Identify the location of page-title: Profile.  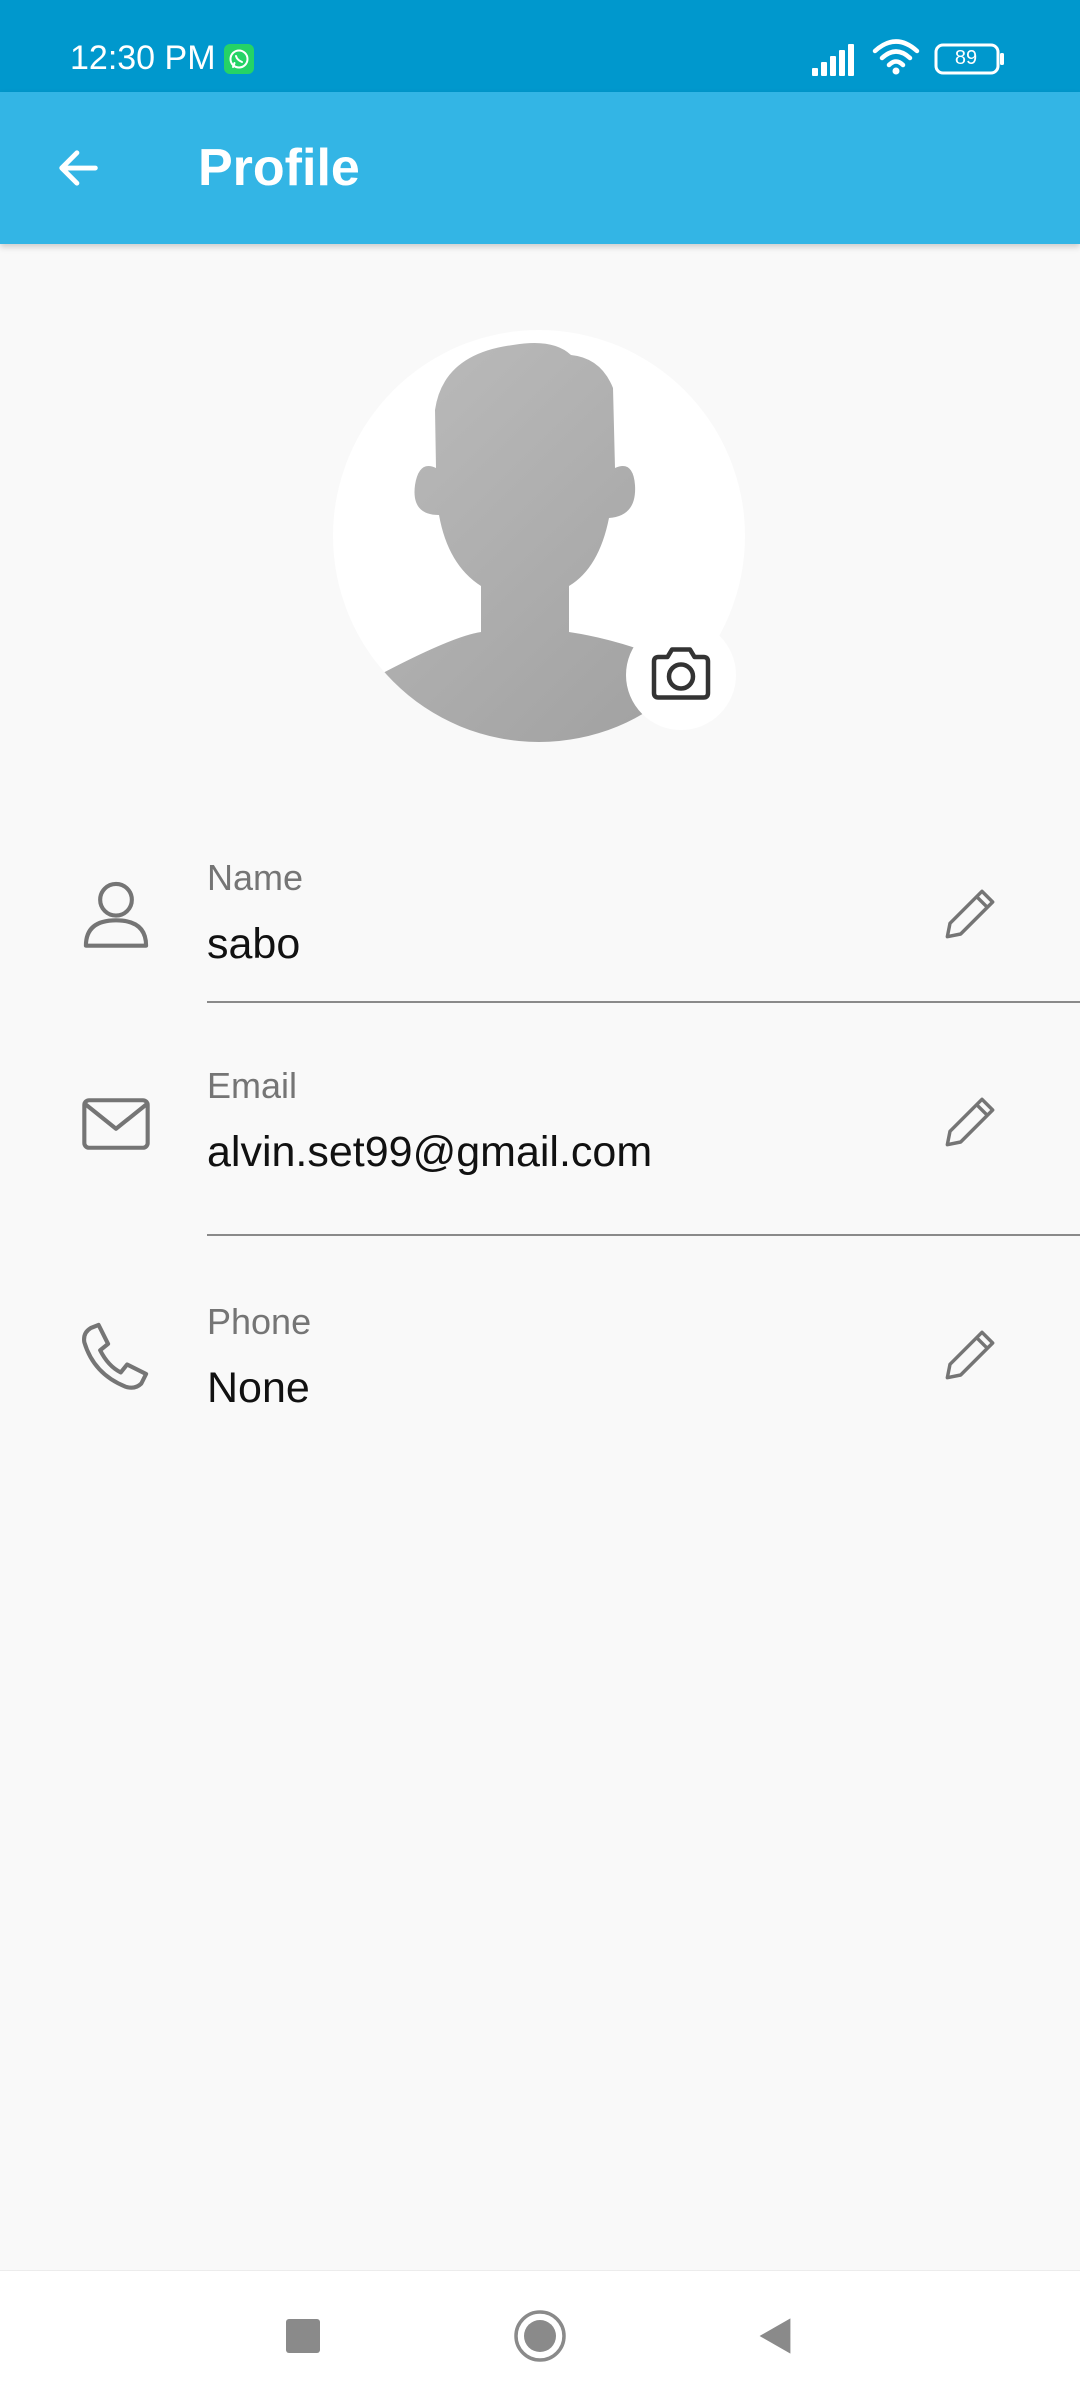
(279, 168).